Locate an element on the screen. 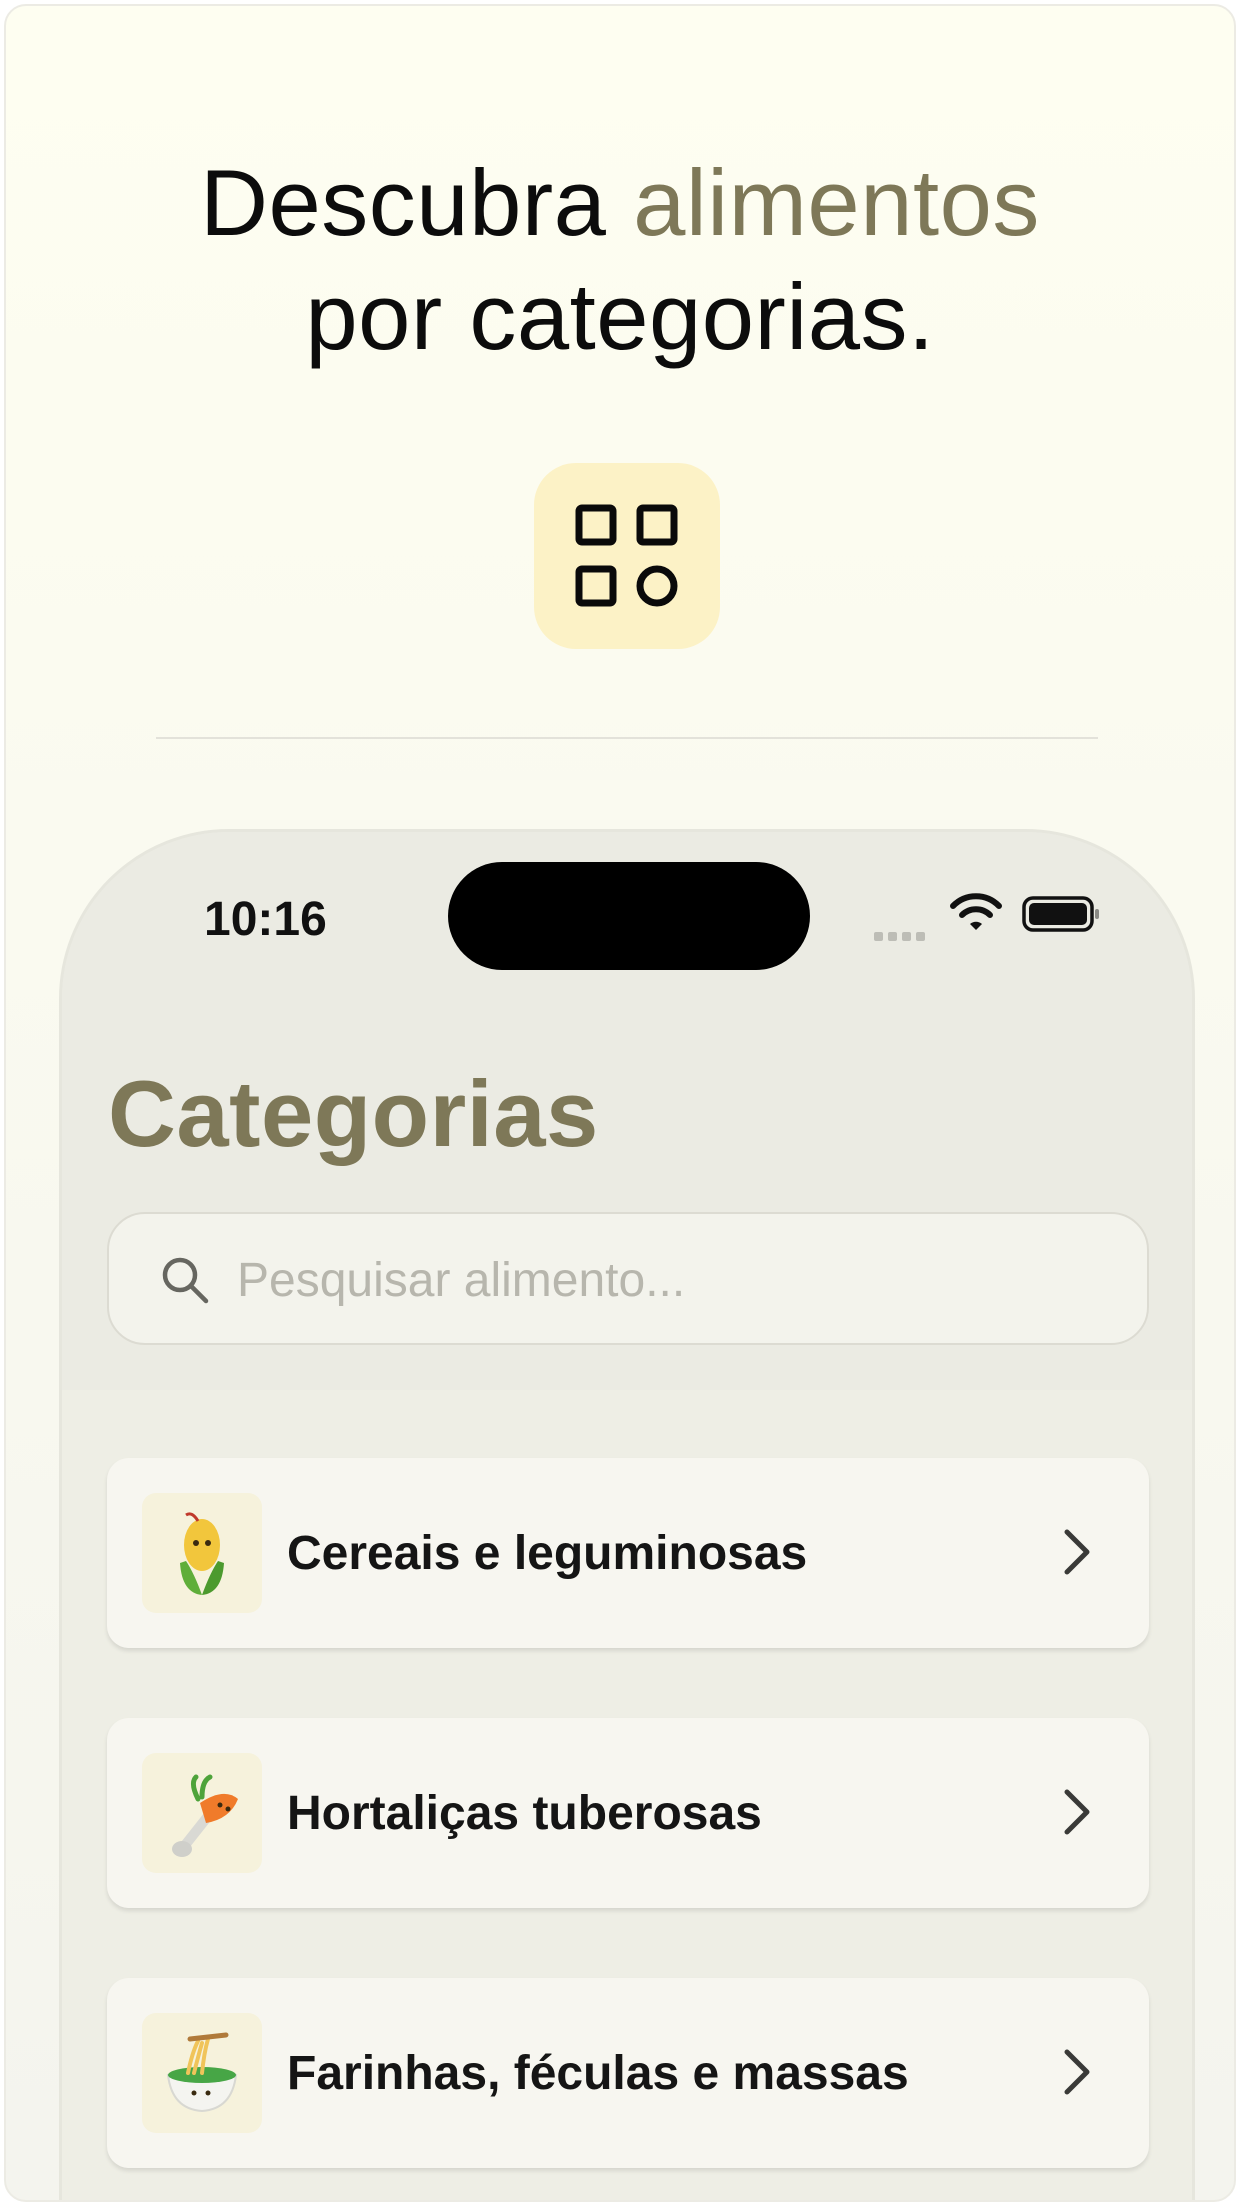 This screenshot has height=2208, width=1242. noodle-bowl-icon is located at coordinates (202, 2073).